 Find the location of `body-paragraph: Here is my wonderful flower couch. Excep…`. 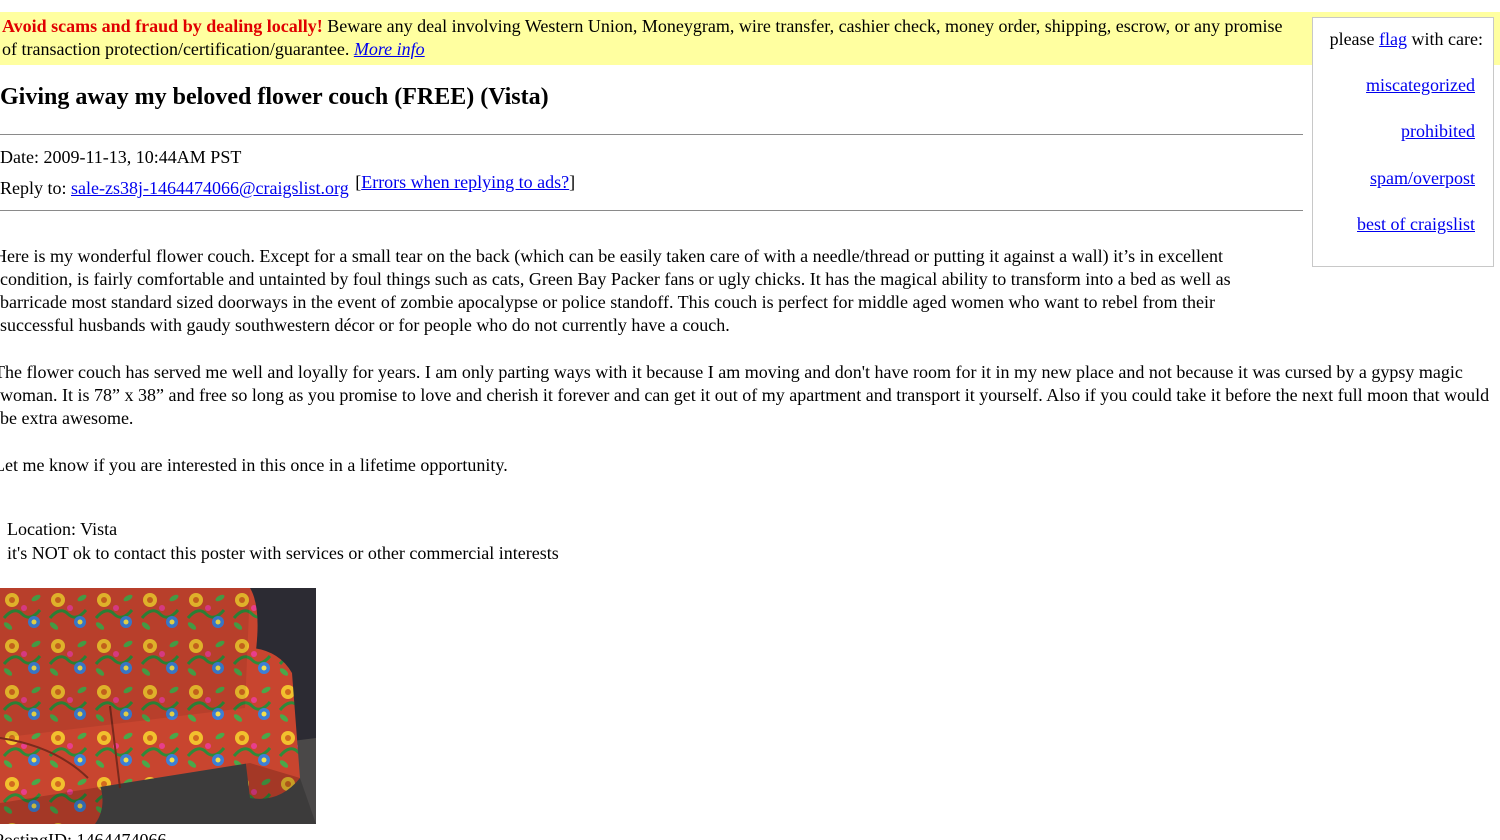

body-paragraph: Here is my wonderful flower couch. Excep… is located at coordinates (615, 290).